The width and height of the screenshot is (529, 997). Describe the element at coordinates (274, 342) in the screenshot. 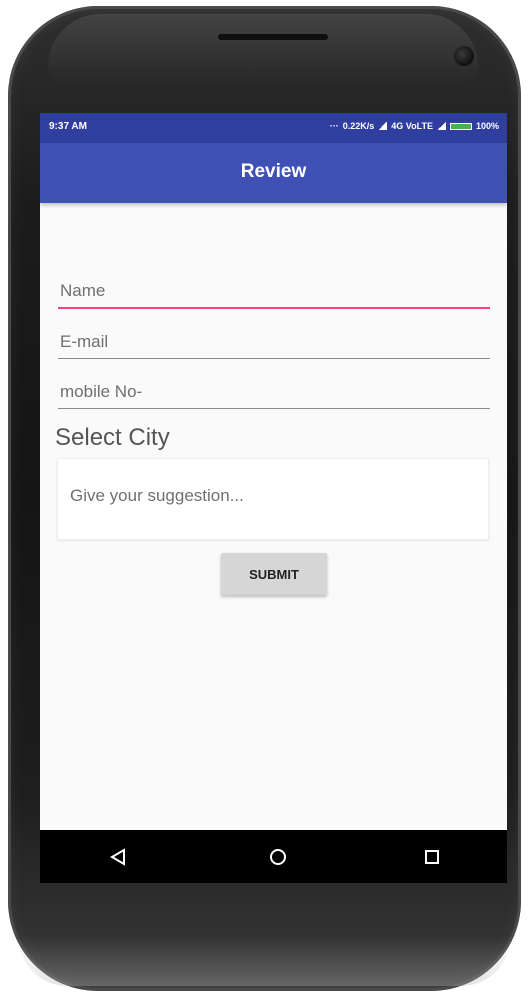

I see `email-input` at that location.